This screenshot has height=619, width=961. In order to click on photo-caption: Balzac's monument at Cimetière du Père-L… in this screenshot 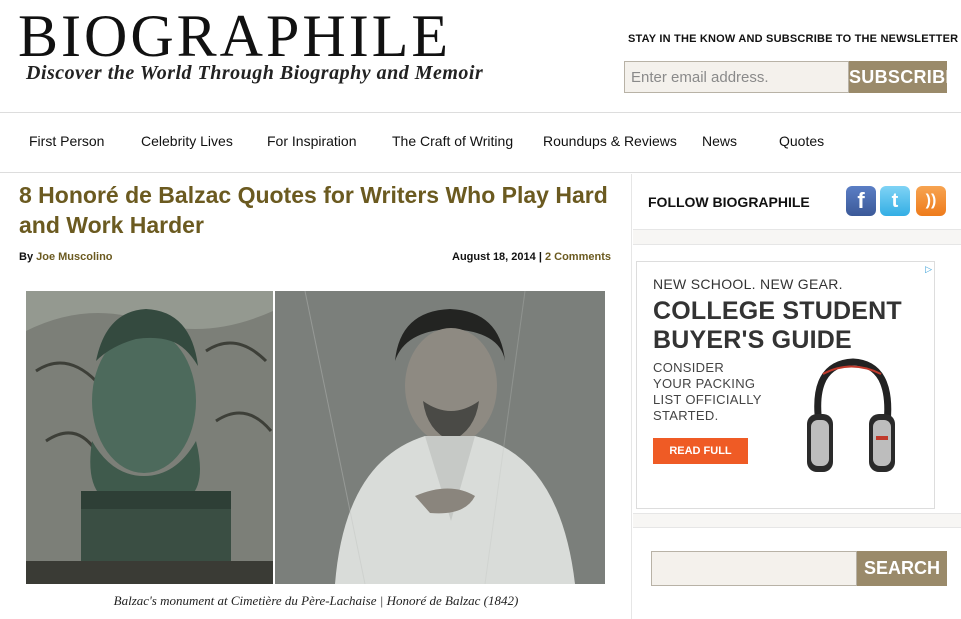, I will do `click(316, 600)`.